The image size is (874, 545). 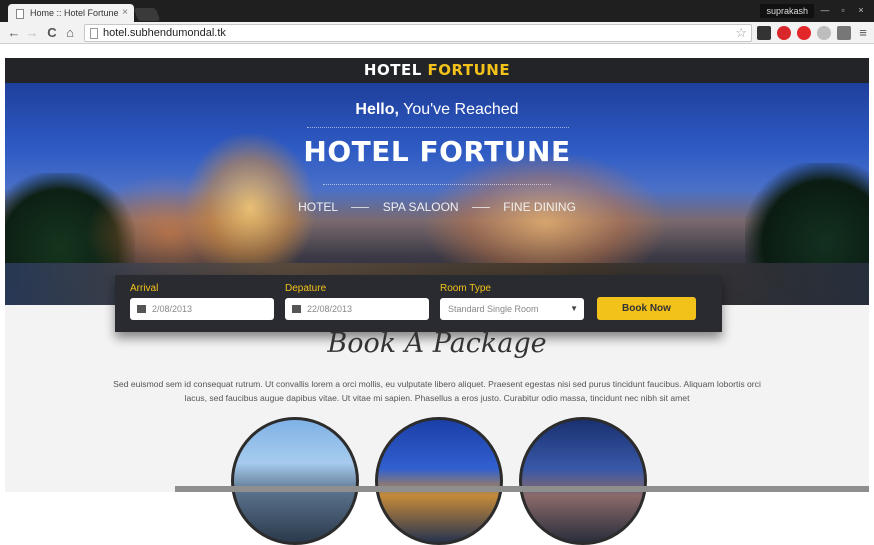 I want to click on tab-close-icon: ×, so click(x=125, y=12).